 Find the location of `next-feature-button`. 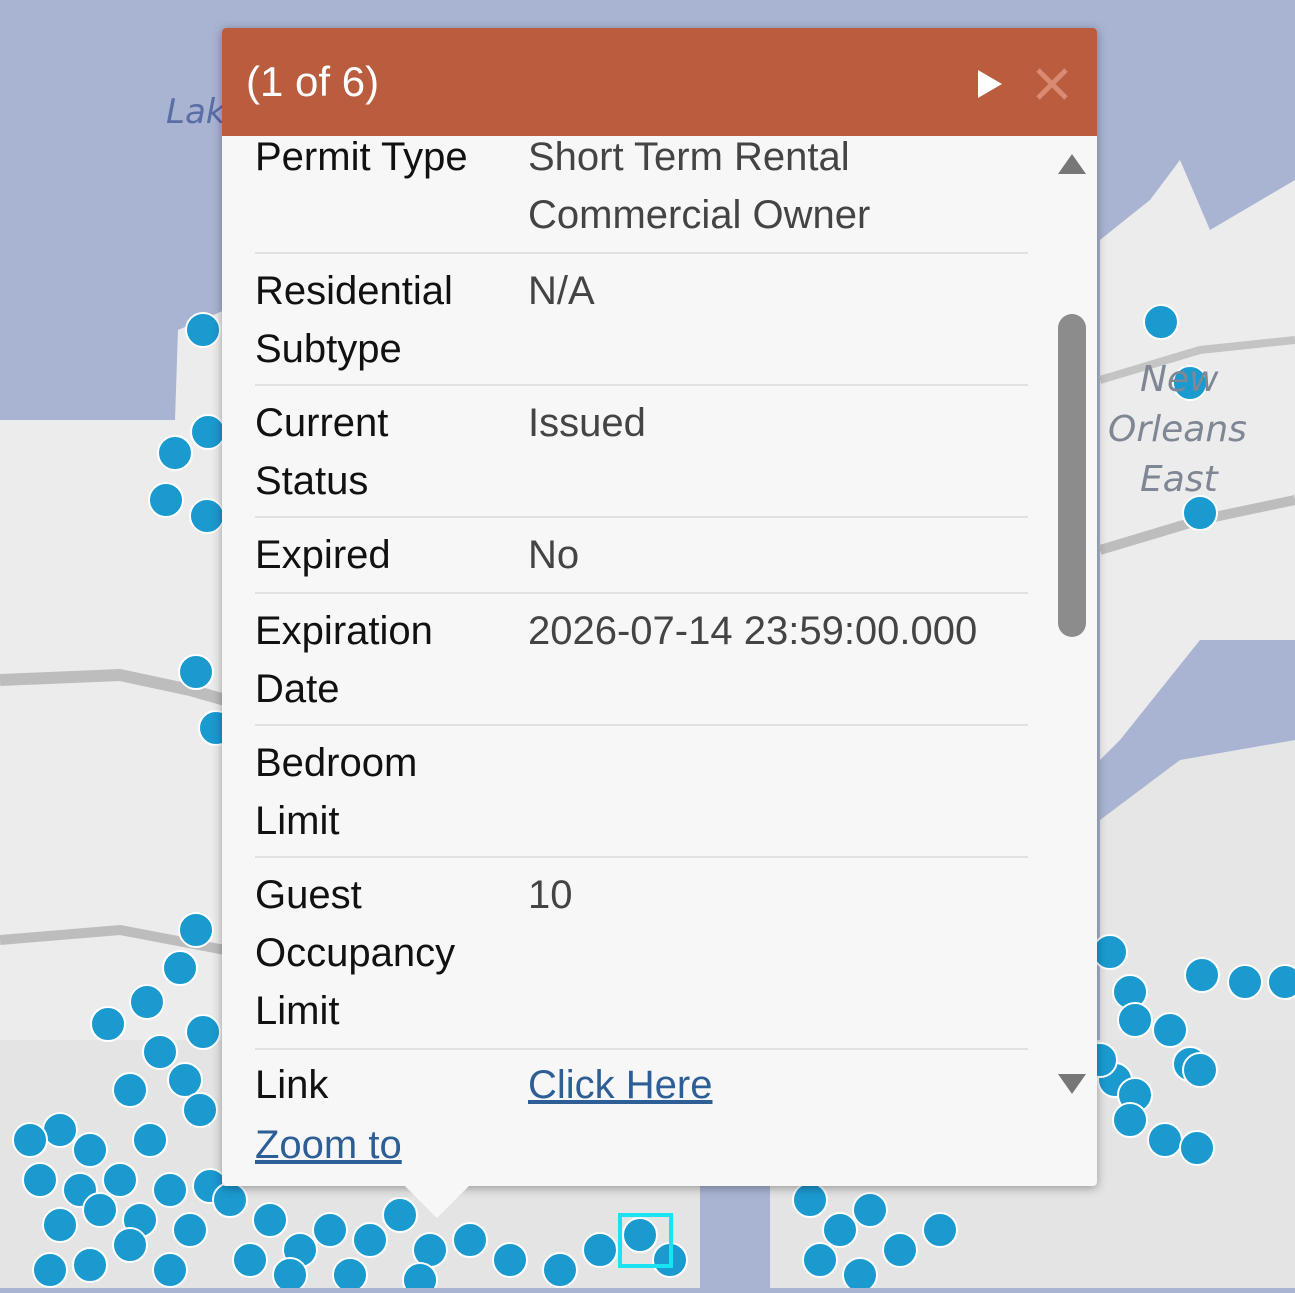

next-feature-button is located at coordinates (990, 84).